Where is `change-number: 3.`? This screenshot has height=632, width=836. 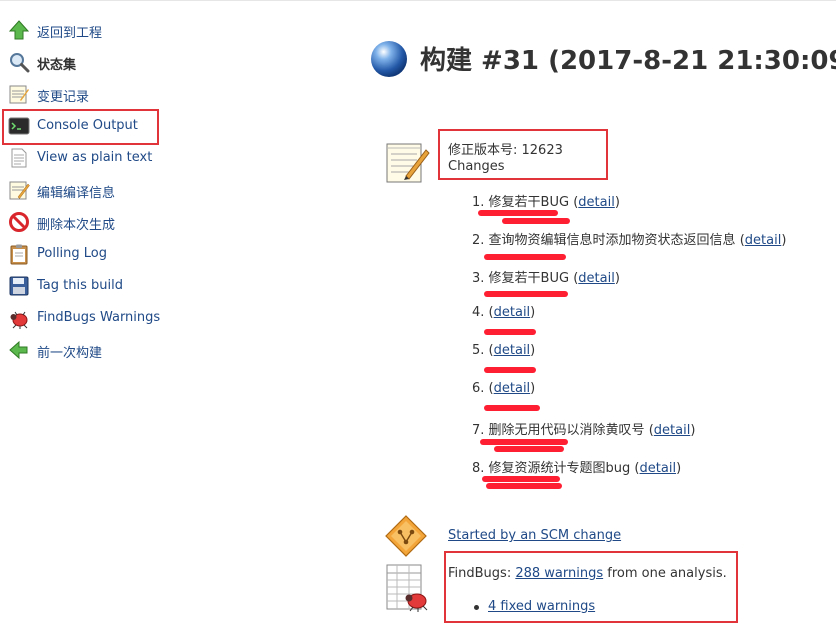 change-number: 3. is located at coordinates (478, 278).